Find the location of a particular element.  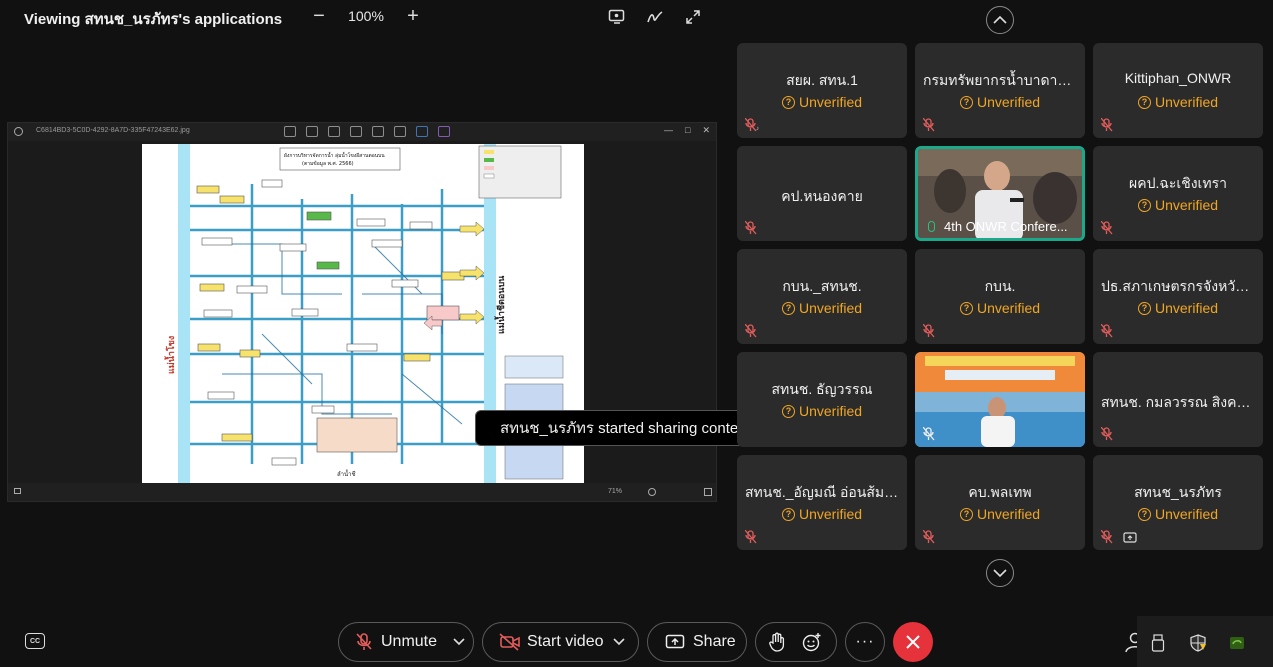

close-icon: ✕ is located at coordinates (706, 130).